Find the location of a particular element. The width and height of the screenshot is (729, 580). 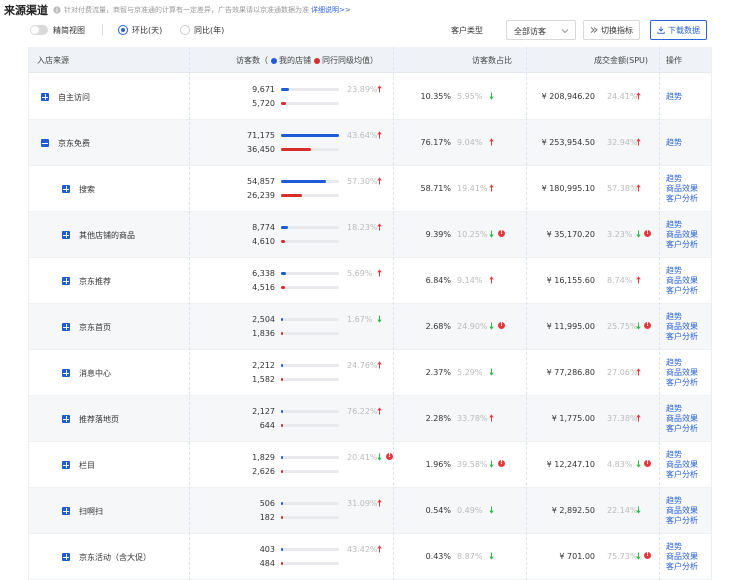

row-operations: 趋势 is located at coordinates (674, 143).